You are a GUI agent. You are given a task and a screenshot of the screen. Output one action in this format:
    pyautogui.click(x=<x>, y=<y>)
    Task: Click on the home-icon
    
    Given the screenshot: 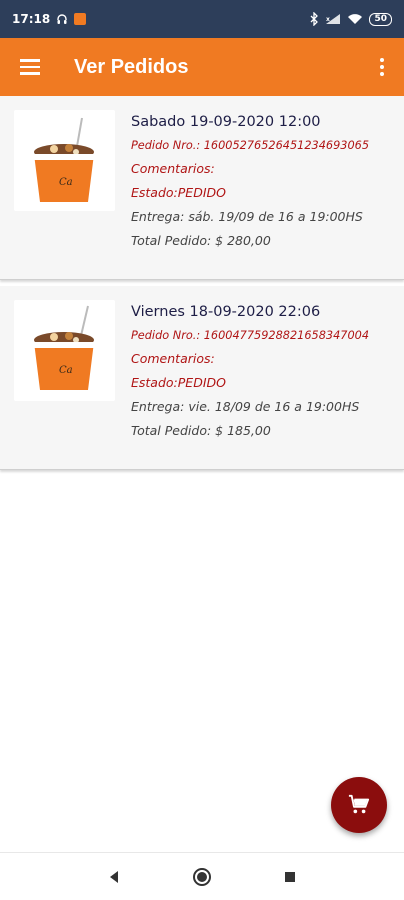 What is the action you would take?
    pyautogui.click(x=202, y=876)
    